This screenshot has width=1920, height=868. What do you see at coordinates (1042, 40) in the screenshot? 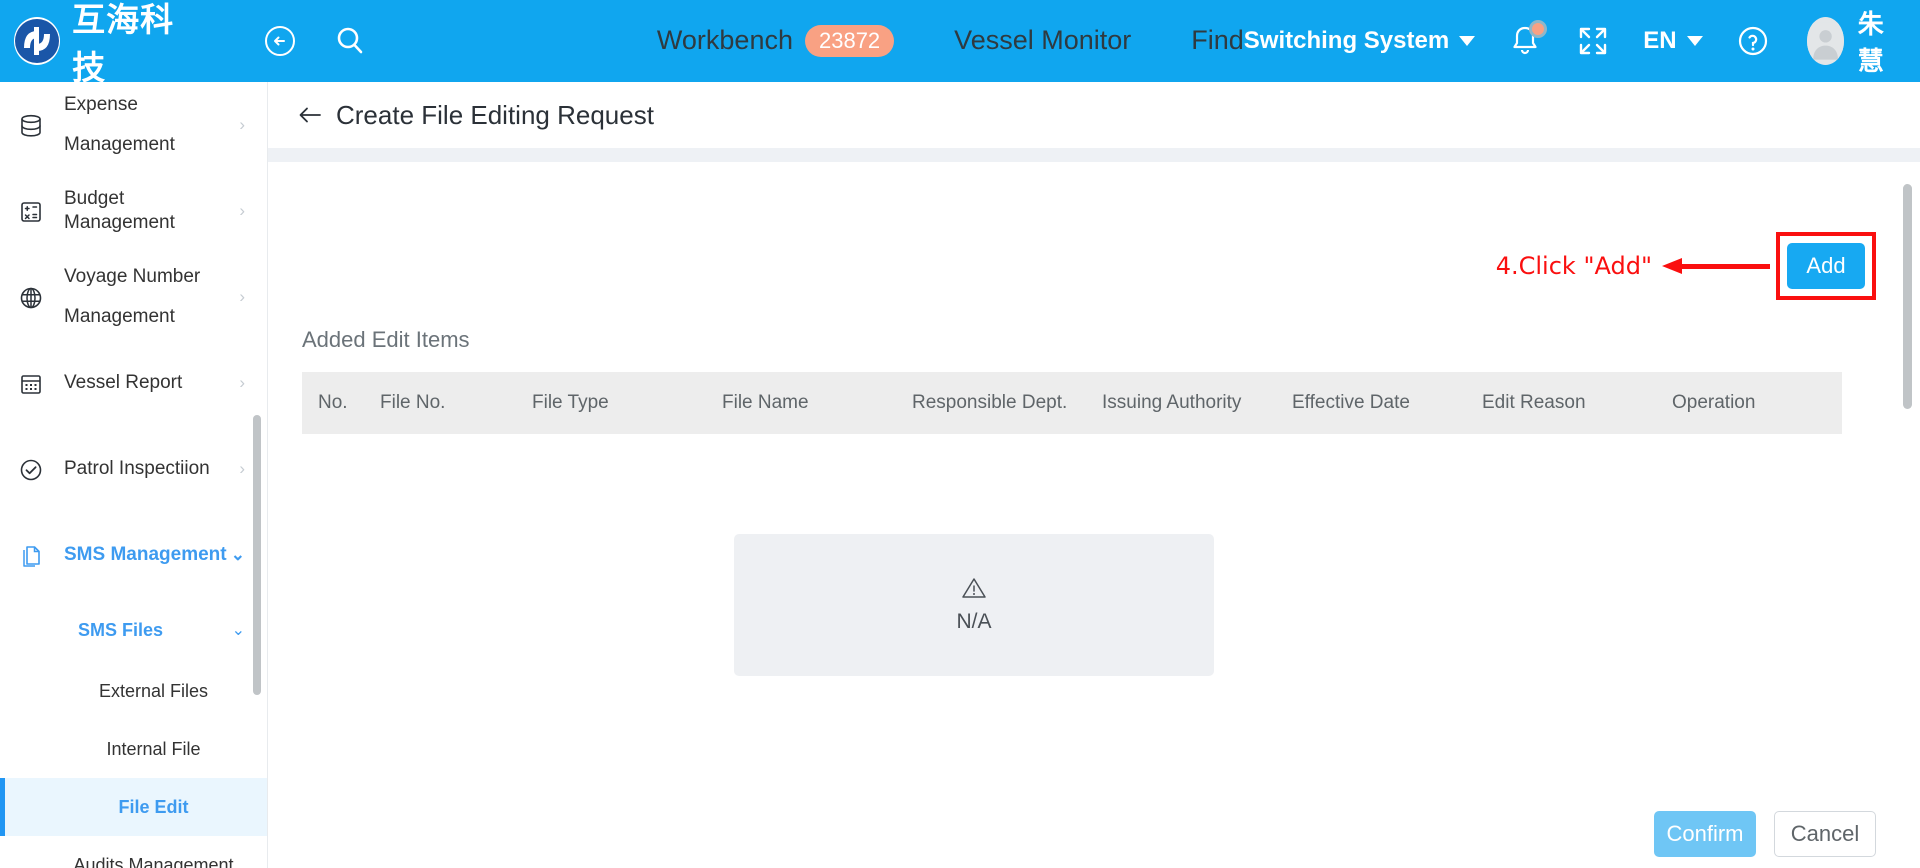
I see `nav-vessel-monitor: Vessel Monitor` at bounding box center [1042, 40].